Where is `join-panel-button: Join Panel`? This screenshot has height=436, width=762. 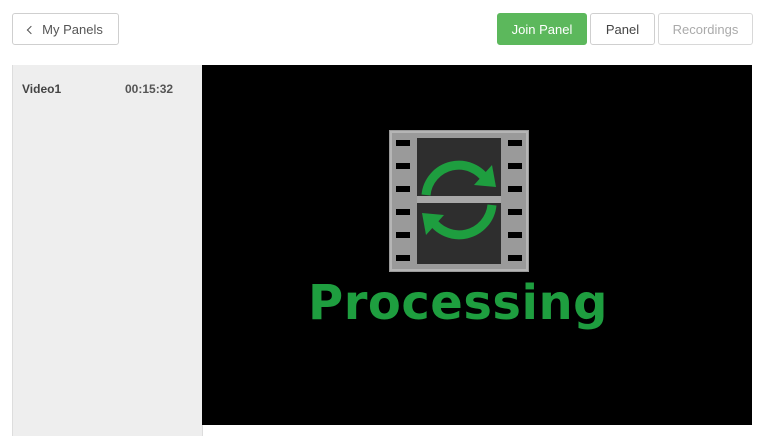 join-panel-button: Join Panel is located at coordinates (542, 29).